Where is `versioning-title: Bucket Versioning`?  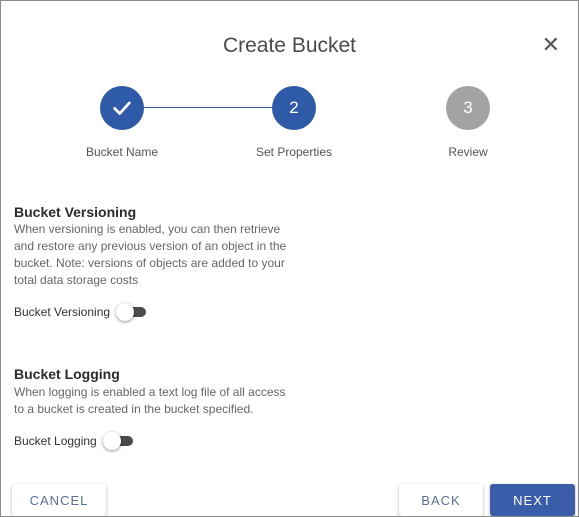
versioning-title: Bucket Versioning is located at coordinates (75, 212).